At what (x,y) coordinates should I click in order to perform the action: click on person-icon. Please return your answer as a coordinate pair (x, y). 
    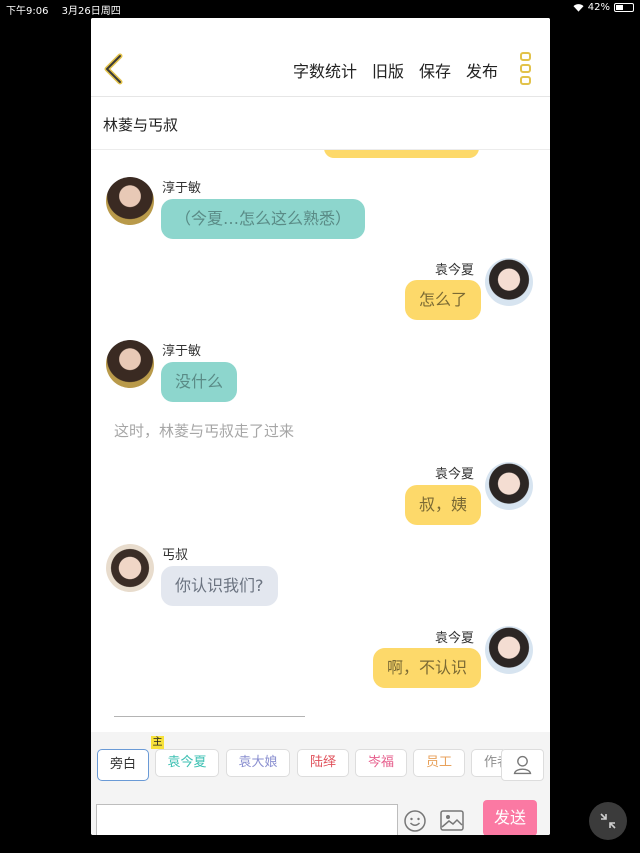
    Looking at the image, I should click on (522, 765).